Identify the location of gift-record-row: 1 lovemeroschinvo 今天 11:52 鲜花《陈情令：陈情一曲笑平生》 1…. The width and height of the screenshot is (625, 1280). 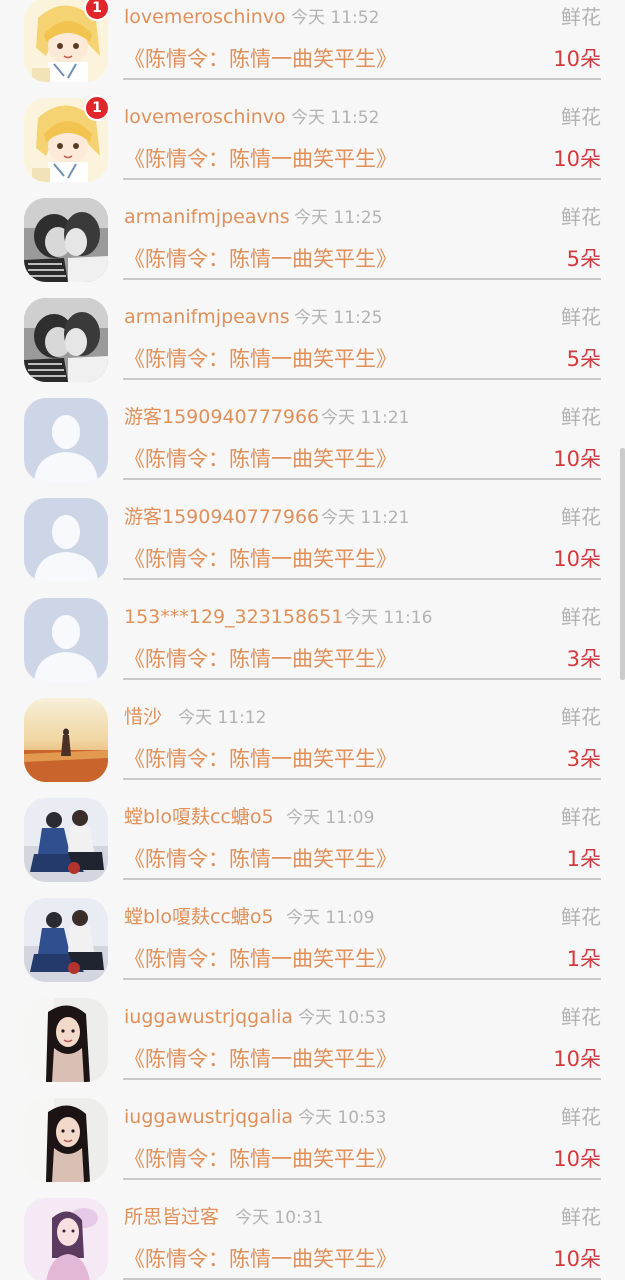
(312, 146).